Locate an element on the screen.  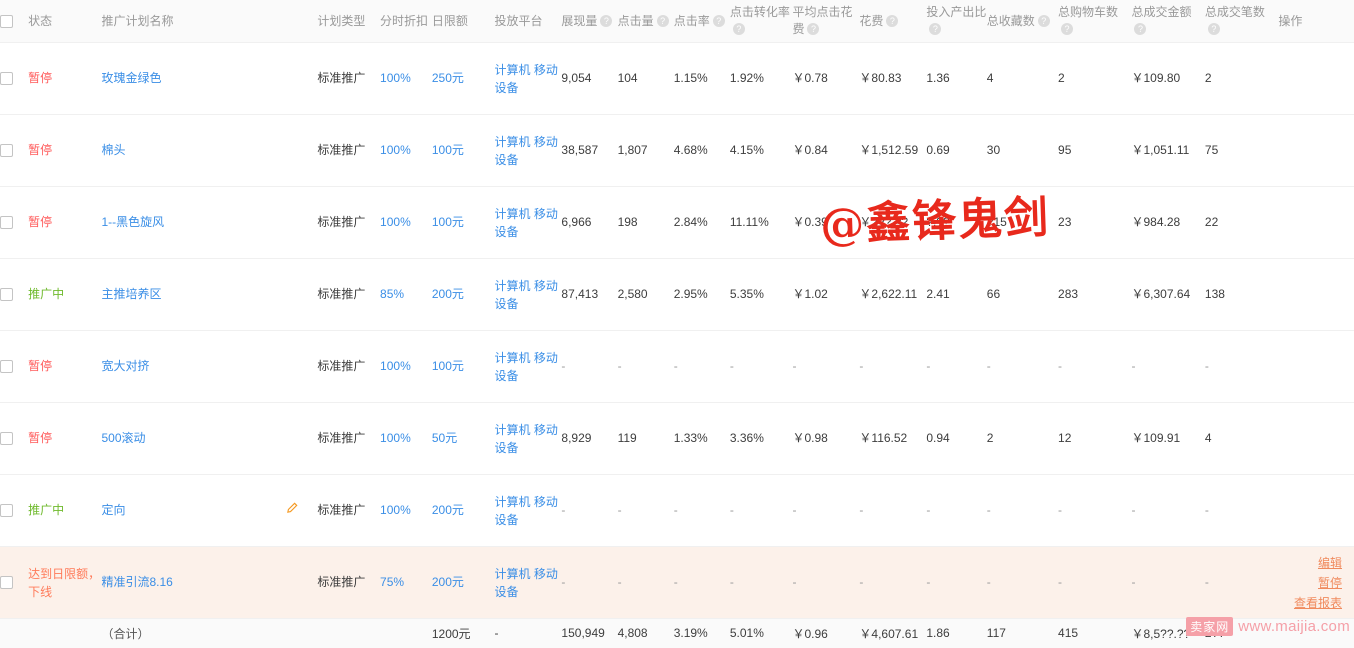
cpc-value-value: ￥0.98 is located at coordinates (810, 438).